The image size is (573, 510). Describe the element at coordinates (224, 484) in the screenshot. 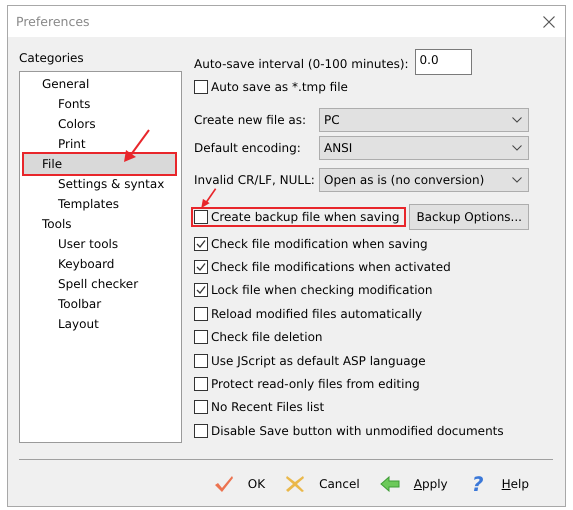

I see `check-icon` at that location.